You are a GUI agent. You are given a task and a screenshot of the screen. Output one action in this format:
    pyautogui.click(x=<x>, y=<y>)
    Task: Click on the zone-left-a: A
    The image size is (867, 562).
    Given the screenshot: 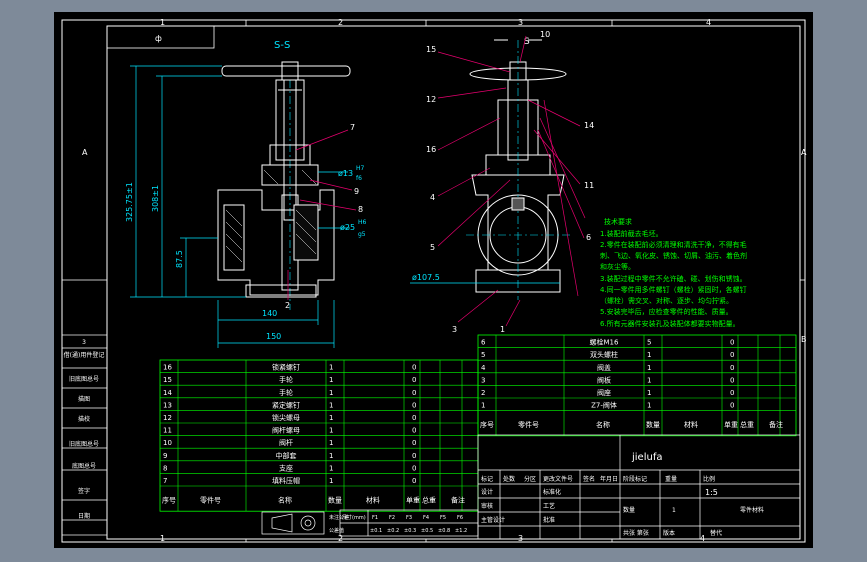 What is the action you would take?
    pyautogui.click(x=85, y=152)
    